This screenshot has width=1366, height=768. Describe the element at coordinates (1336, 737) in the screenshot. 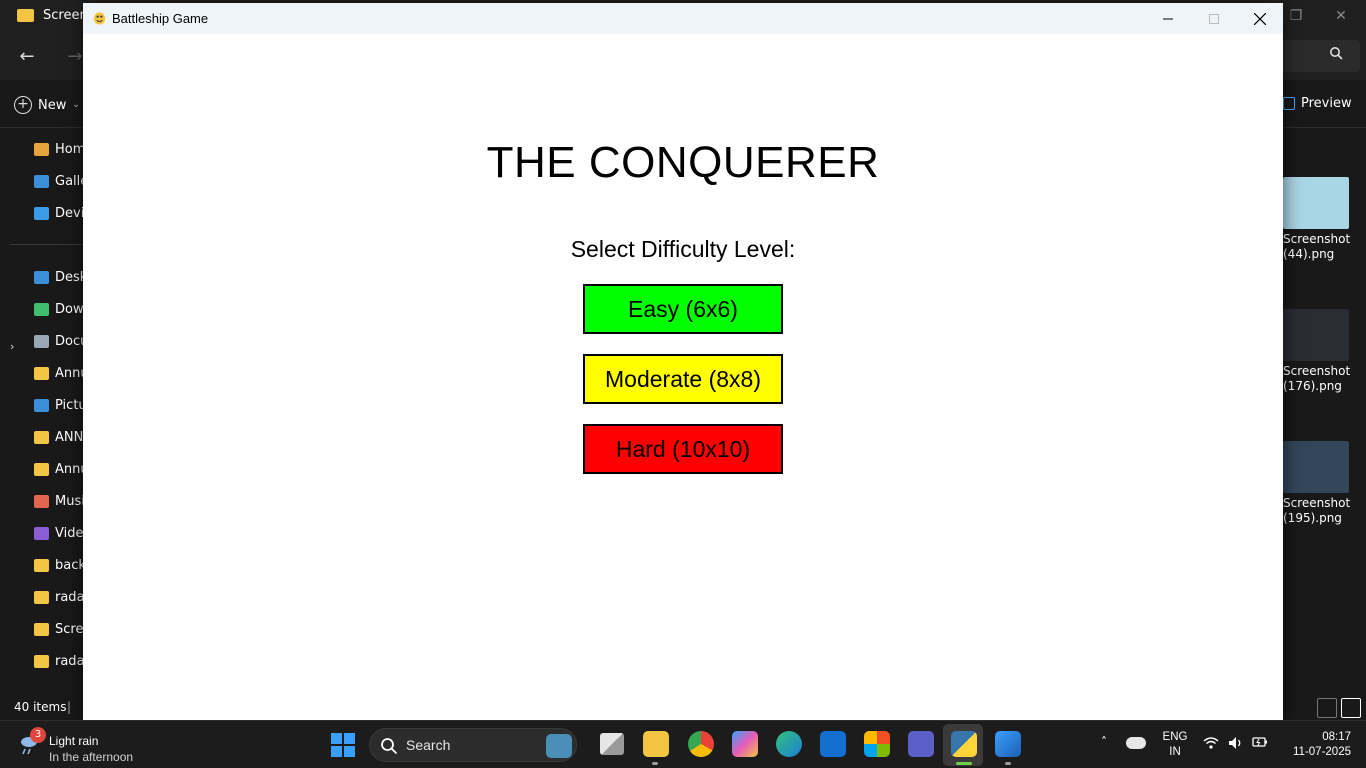

I see `clock-time: 08:17` at that location.